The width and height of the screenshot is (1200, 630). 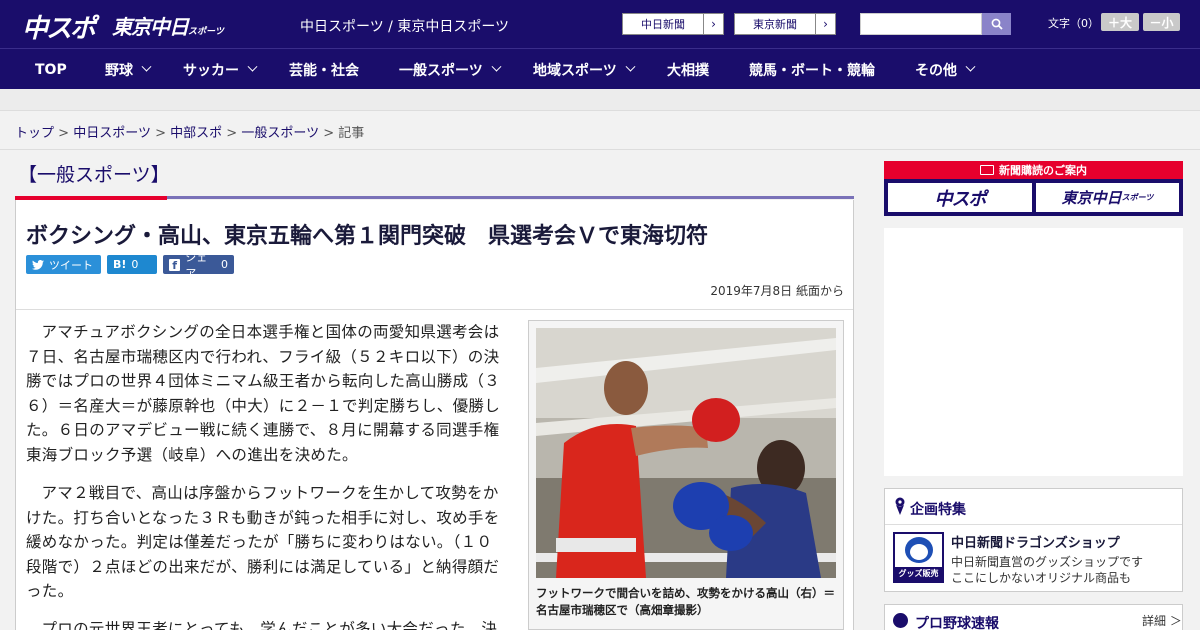 What do you see at coordinates (211, 70) in the screenshot?
I see `nav-item-label: サッカー` at bounding box center [211, 70].